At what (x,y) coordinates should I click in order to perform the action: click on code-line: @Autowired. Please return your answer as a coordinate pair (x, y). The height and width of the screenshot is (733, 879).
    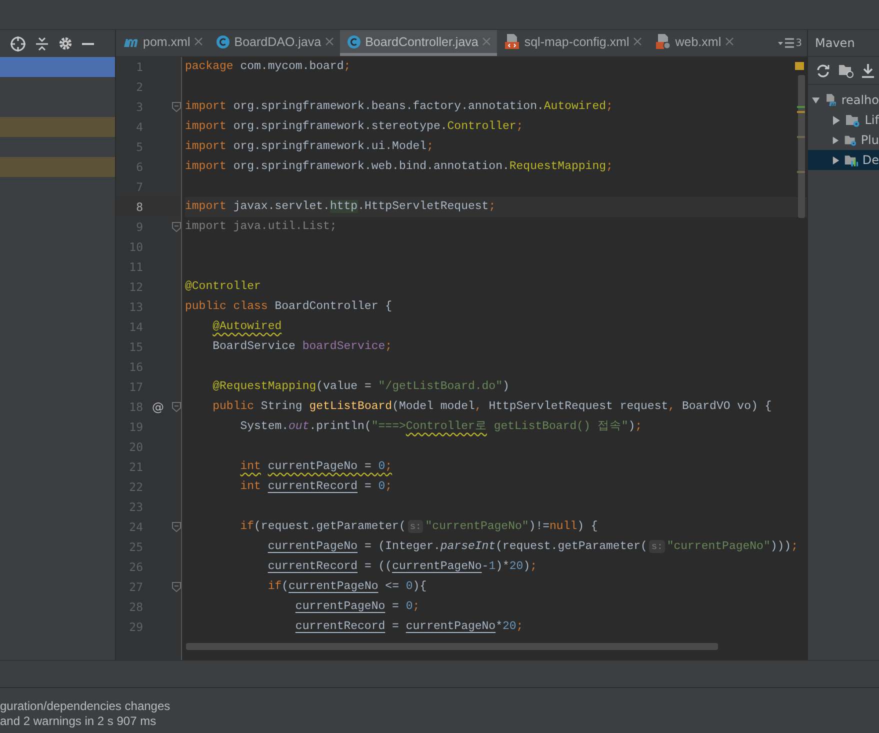
    Looking at the image, I should click on (247, 327).